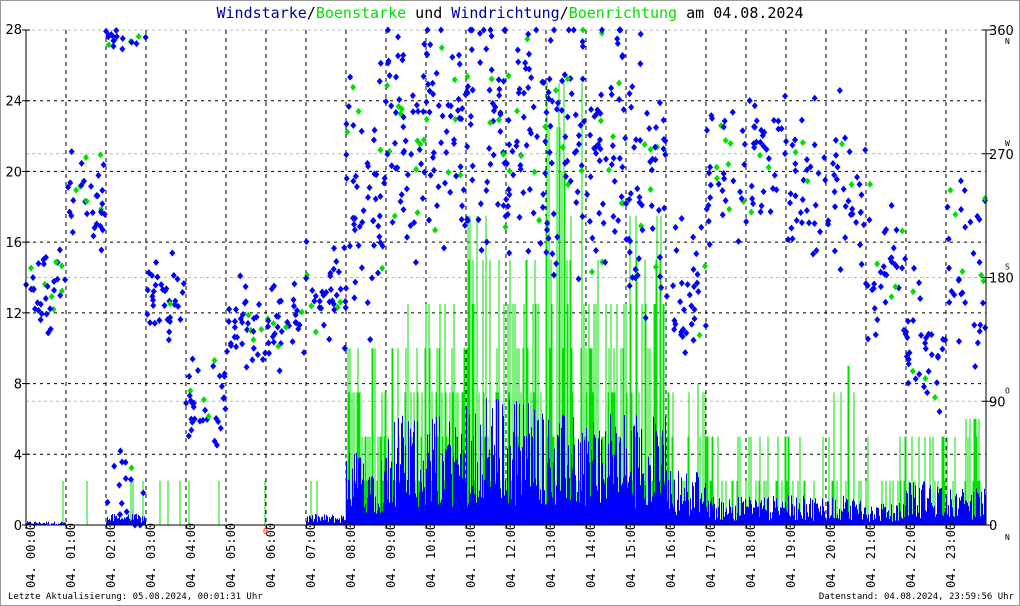 The image size is (1020, 606). What do you see at coordinates (511, 555) in the screenshot?
I see `x-tick-label: 04. 12:00` at bounding box center [511, 555].